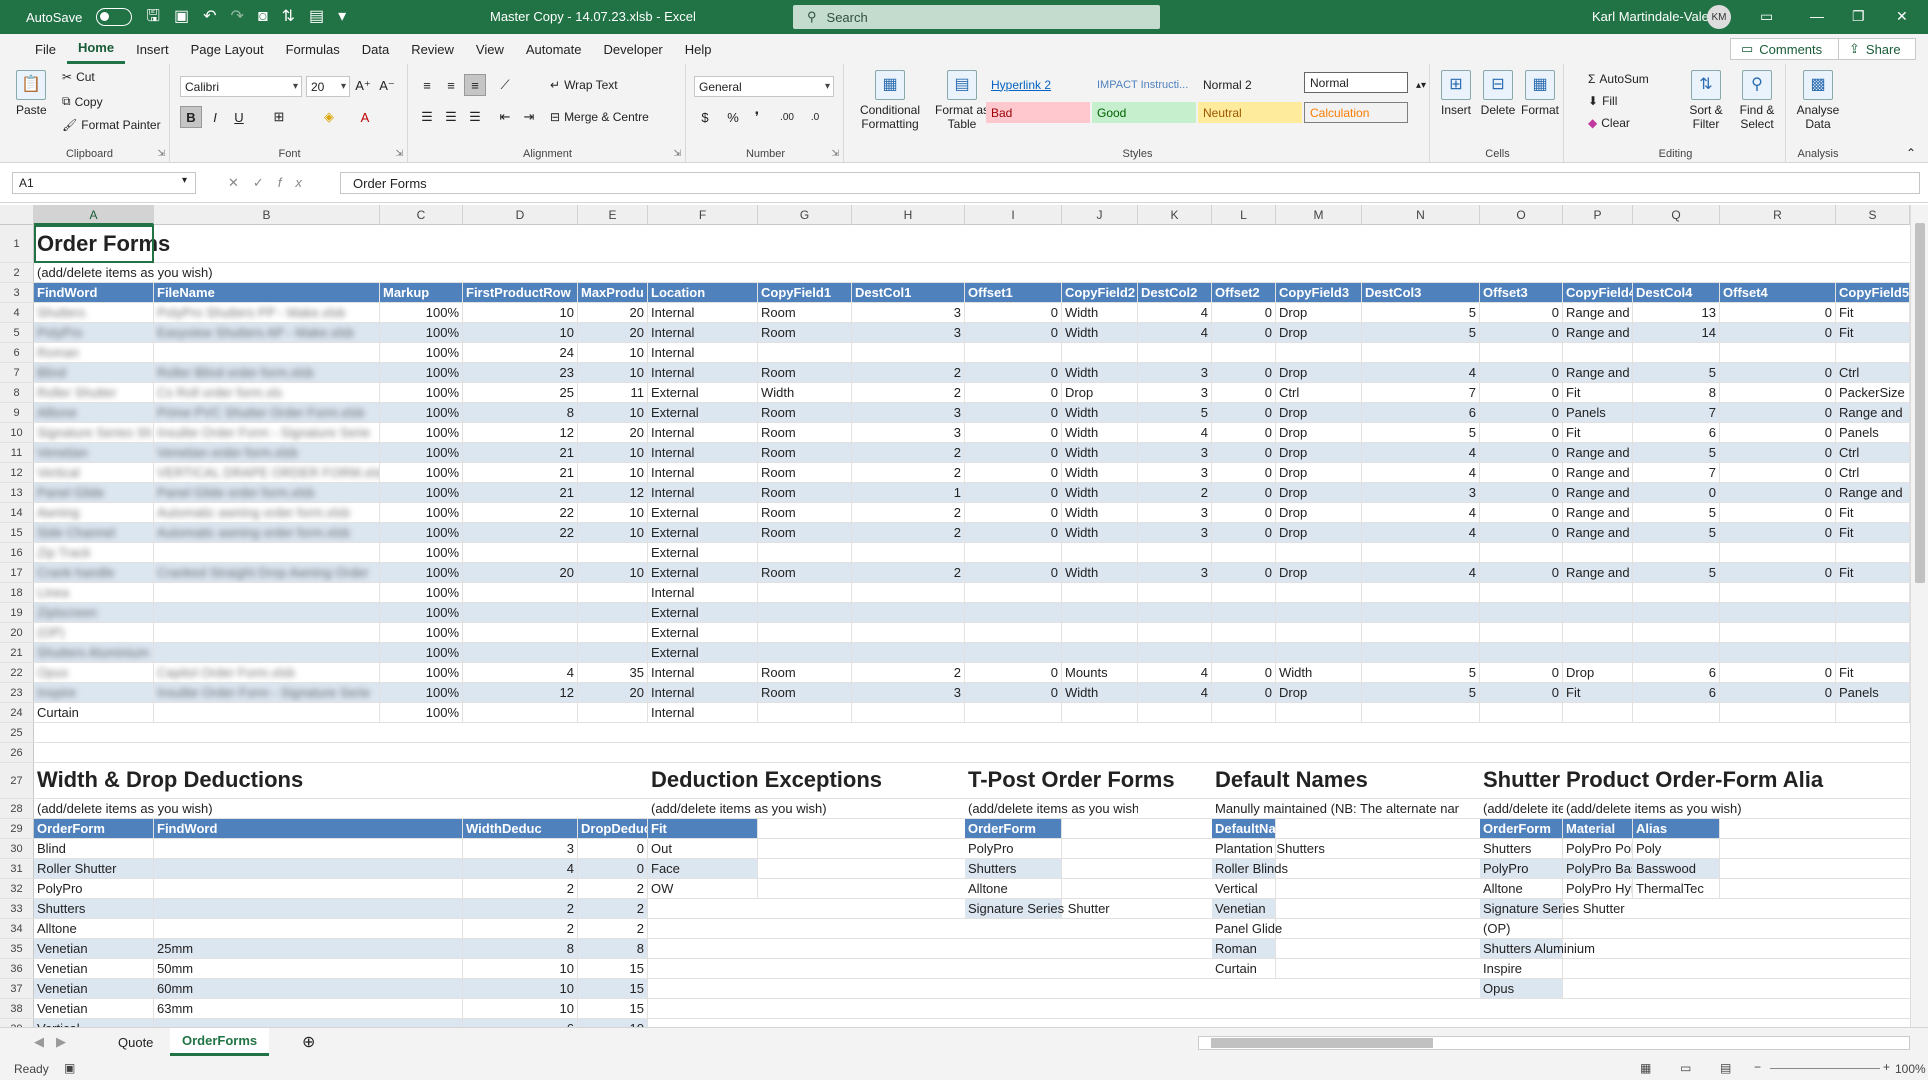  Describe the element at coordinates (288, 17) in the screenshot. I see `sort-icon: ⇅` at that location.